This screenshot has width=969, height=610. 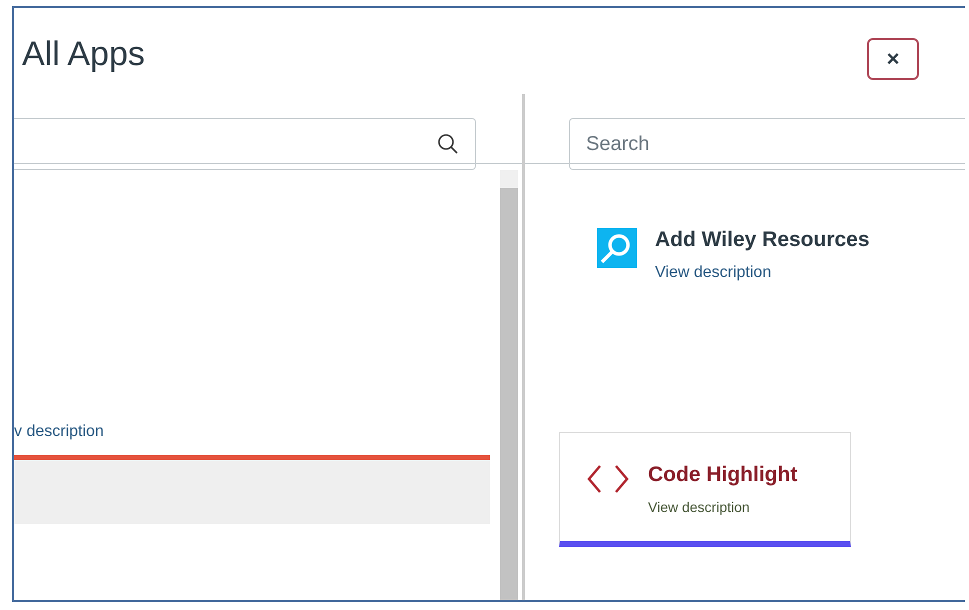 What do you see at coordinates (509, 385) in the screenshot?
I see `scrollbar` at bounding box center [509, 385].